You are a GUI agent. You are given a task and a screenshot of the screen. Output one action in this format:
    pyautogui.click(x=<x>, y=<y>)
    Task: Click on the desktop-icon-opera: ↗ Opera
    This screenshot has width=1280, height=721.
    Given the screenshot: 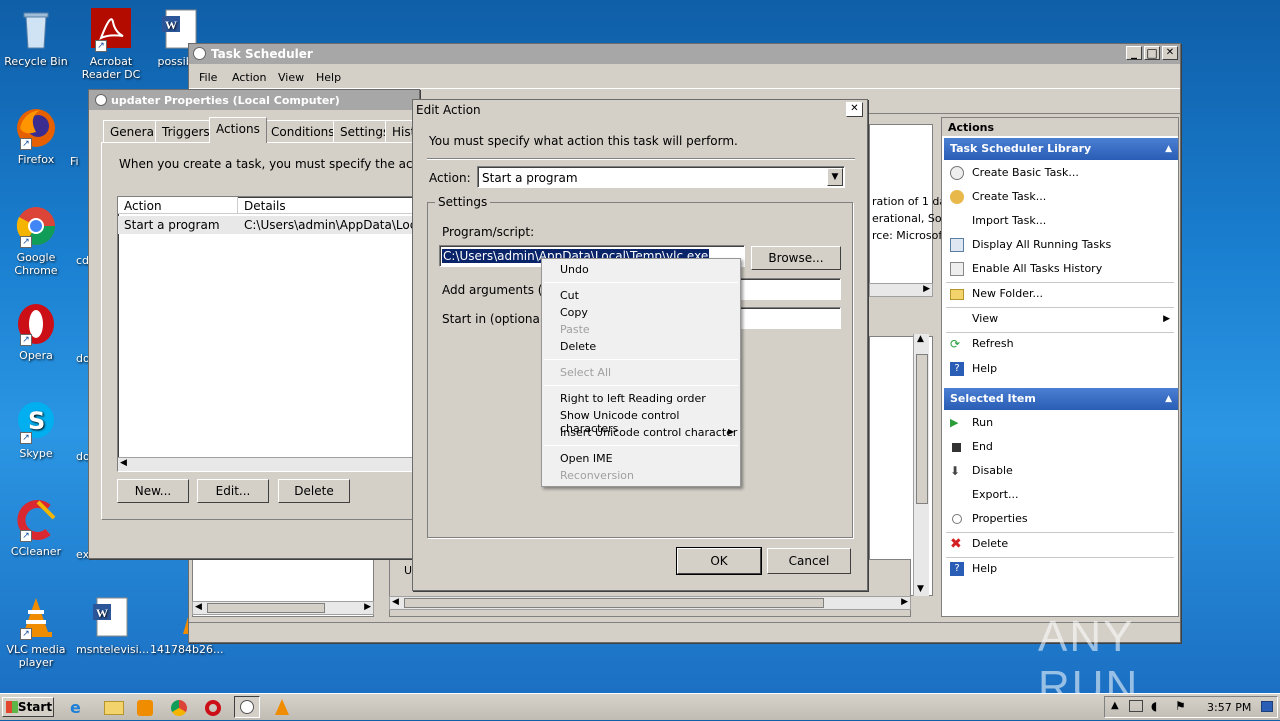 What is the action you would take?
    pyautogui.click(x=36, y=332)
    